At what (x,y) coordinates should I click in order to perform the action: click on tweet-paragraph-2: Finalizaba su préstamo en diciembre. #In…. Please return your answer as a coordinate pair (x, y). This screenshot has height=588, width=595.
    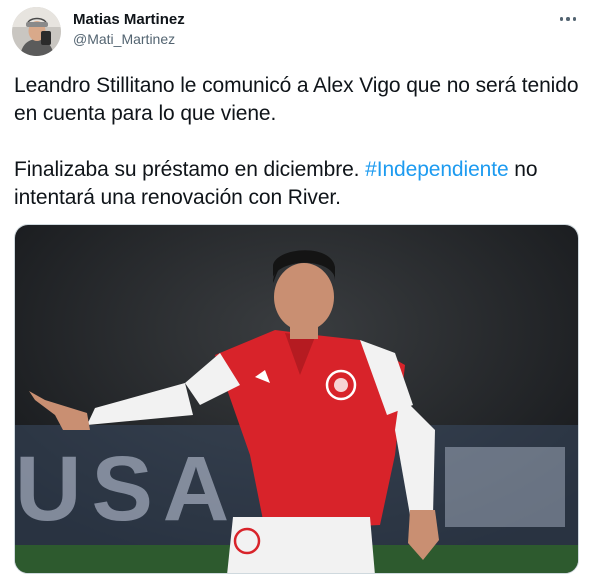
    Looking at the image, I should click on (299, 184).